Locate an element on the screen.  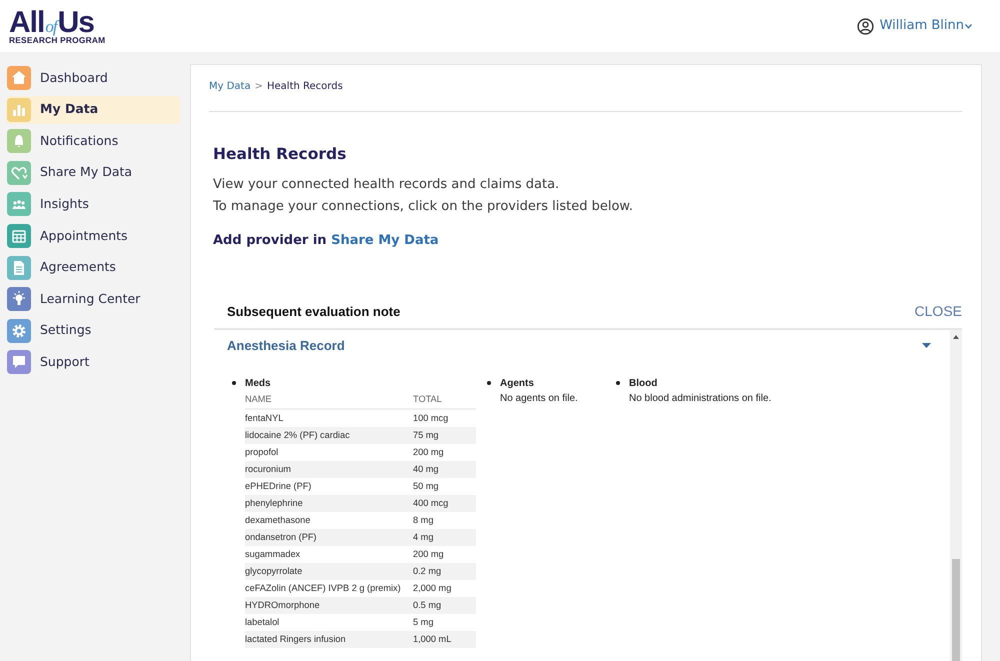
column-header: NAME is located at coordinates (329, 400).